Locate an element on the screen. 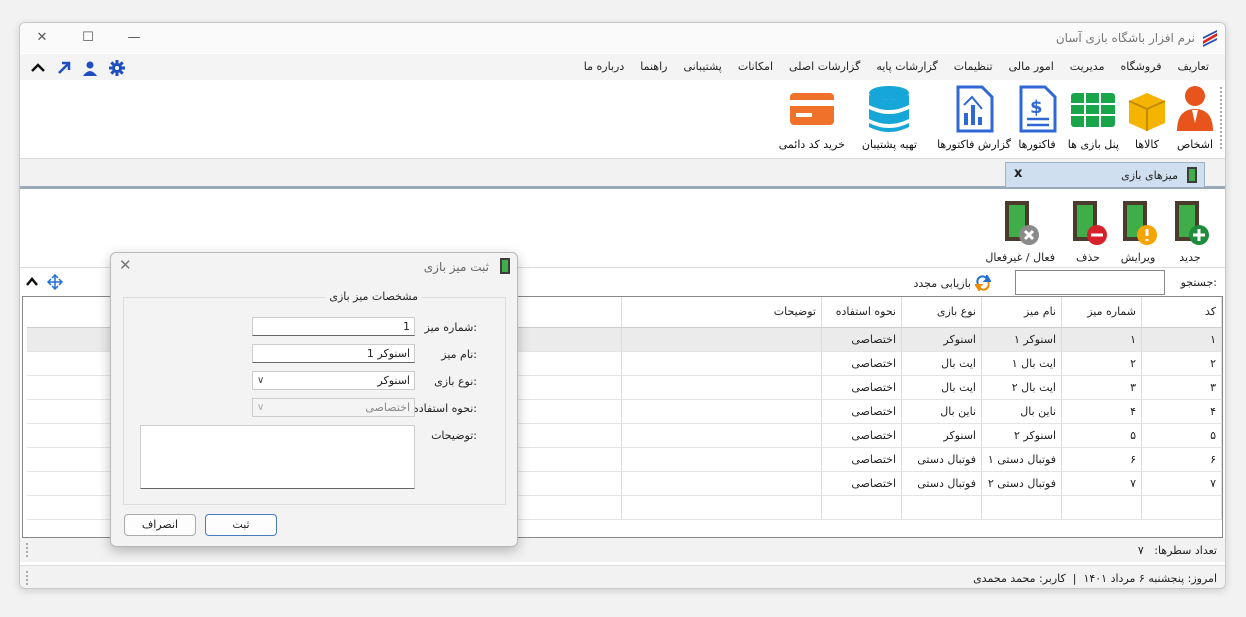  menu-item-main-reports: گزارشات اصلی is located at coordinates (824, 66).